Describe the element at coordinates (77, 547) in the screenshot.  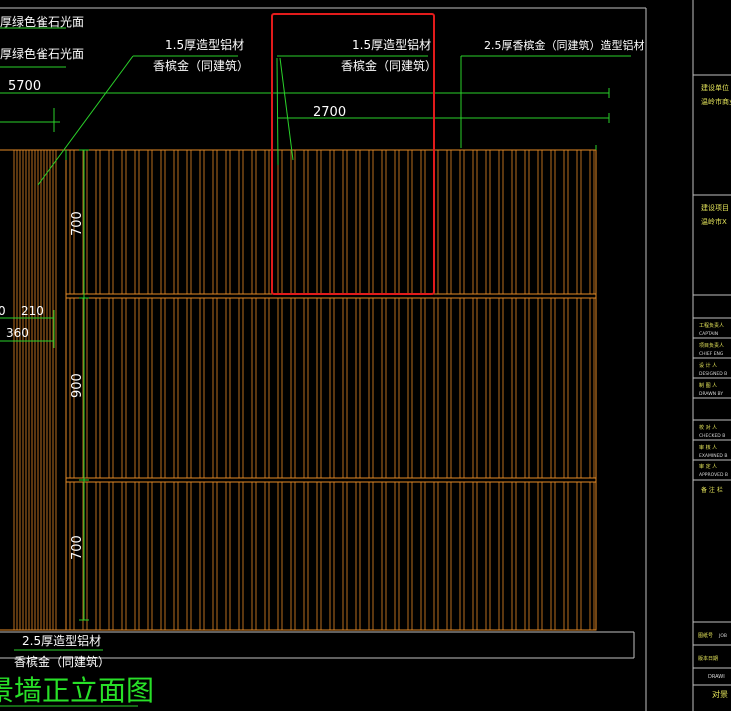
I see `dimension-lower-panel: 700` at that location.